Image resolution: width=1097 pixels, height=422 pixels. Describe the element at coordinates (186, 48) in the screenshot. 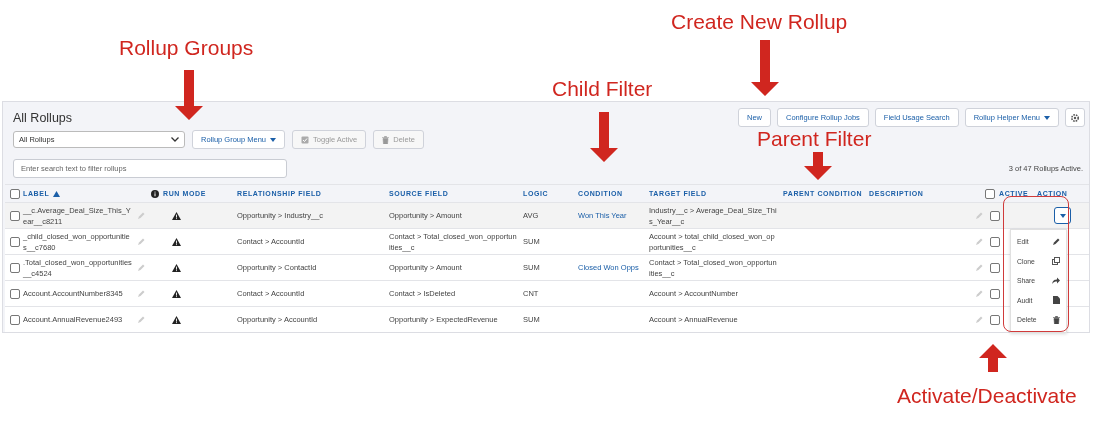

I see `annotation-label: Rollup Groups` at that location.